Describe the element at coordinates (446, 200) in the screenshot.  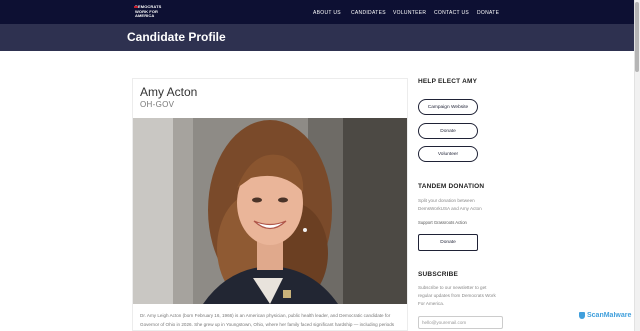
I see `tandem-text-line: Split your donation between` at that location.